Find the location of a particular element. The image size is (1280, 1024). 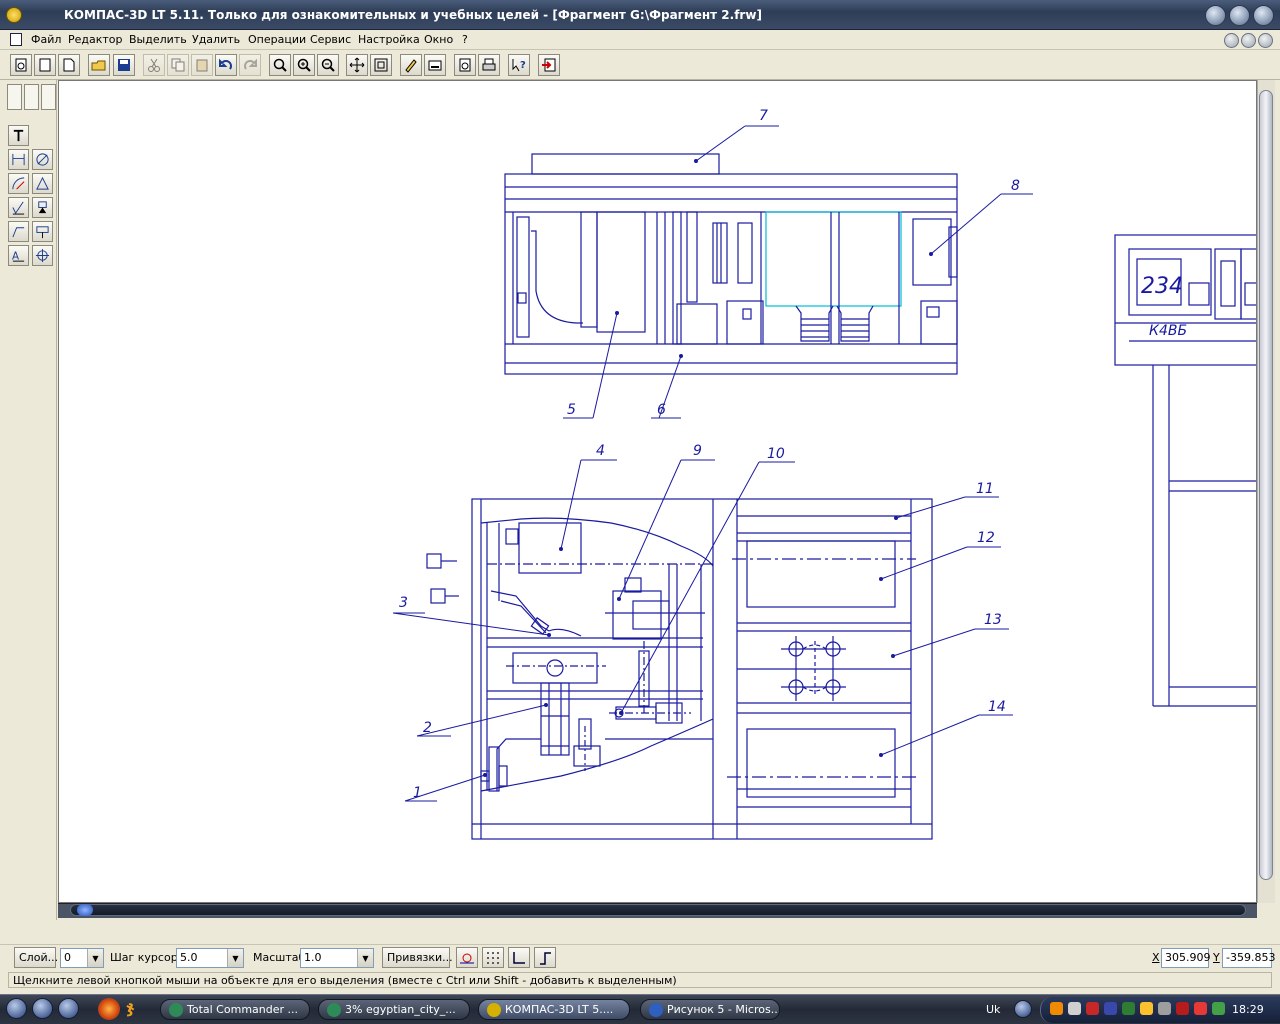

tray-edit-icon is located at coordinates (1074, 1008).